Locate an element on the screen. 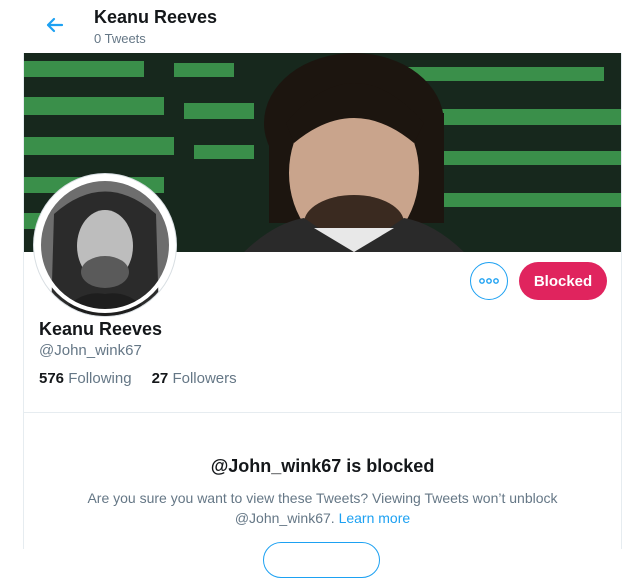 The height and width of the screenshot is (578, 631). followers-link: 27 Followers is located at coordinates (194, 378).